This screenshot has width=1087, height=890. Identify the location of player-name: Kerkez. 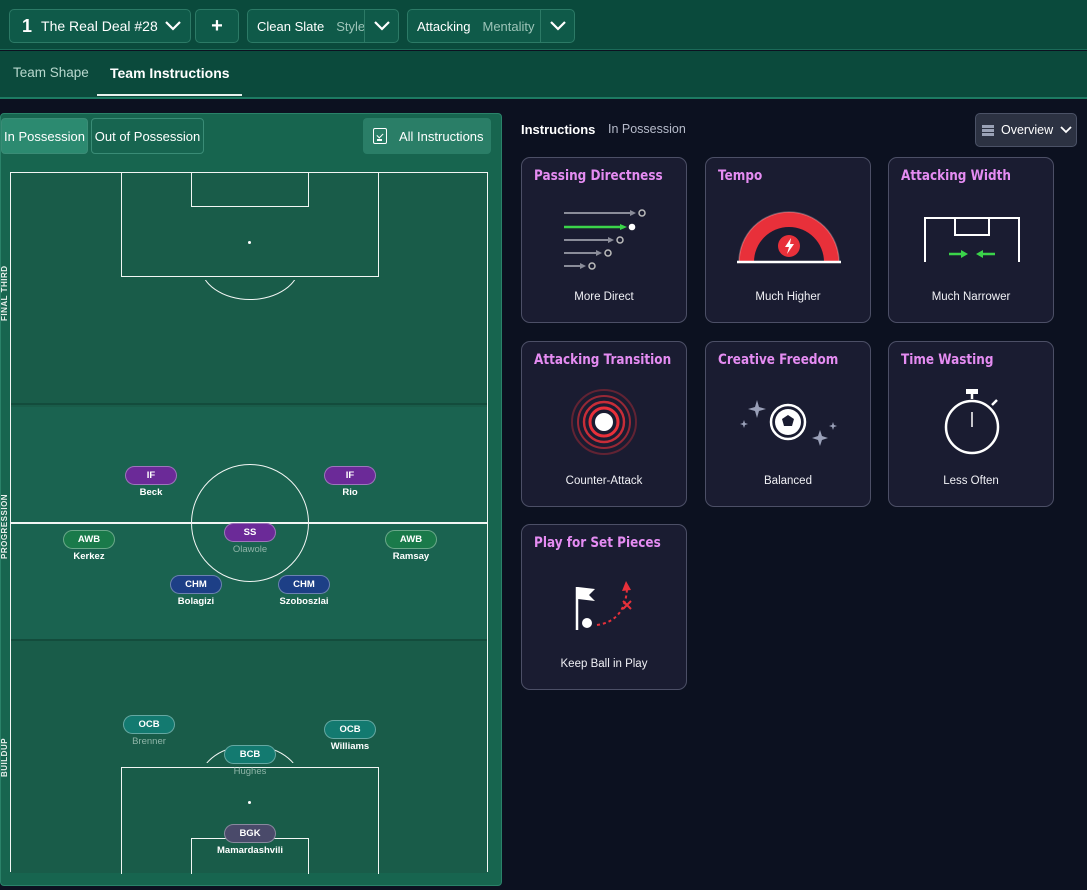
(89, 556).